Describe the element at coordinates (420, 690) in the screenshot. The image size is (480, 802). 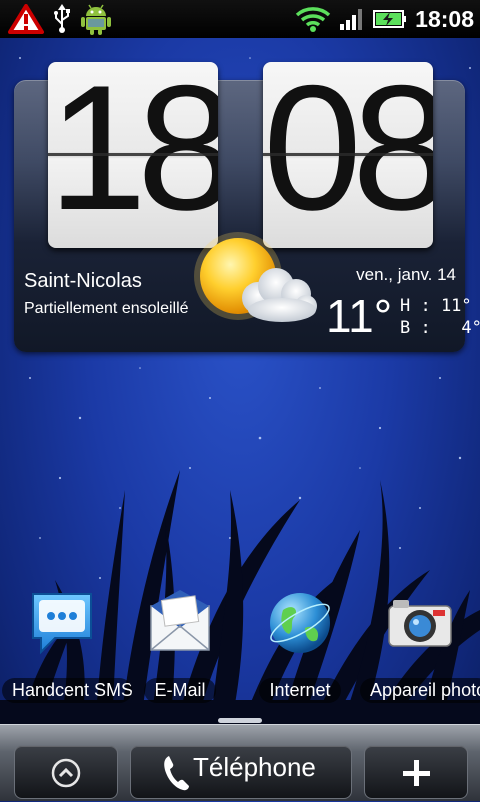
I see `app-label: Appareil photo` at that location.